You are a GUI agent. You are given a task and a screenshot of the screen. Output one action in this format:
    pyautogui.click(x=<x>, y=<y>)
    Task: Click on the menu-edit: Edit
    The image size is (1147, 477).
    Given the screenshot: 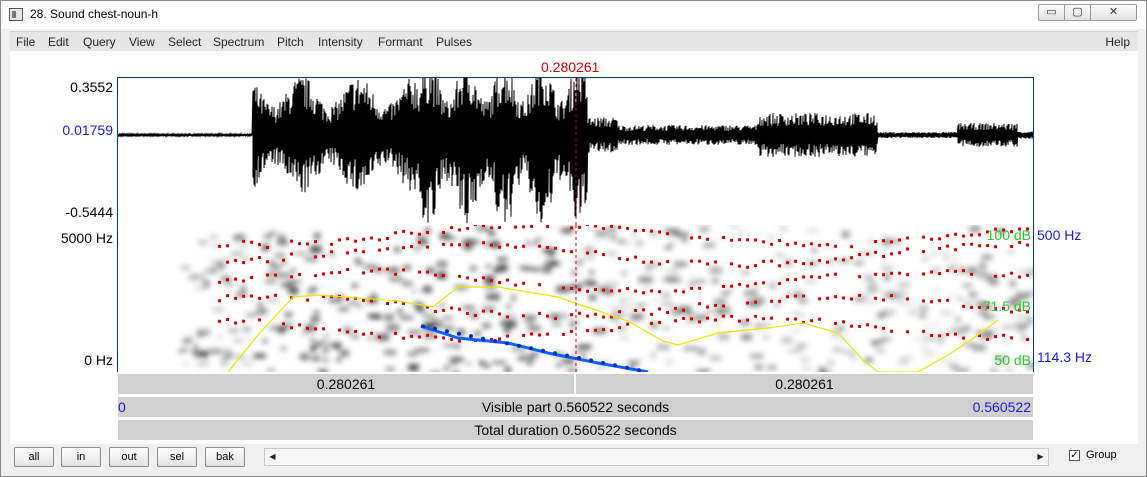 What is the action you would take?
    pyautogui.click(x=58, y=42)
    